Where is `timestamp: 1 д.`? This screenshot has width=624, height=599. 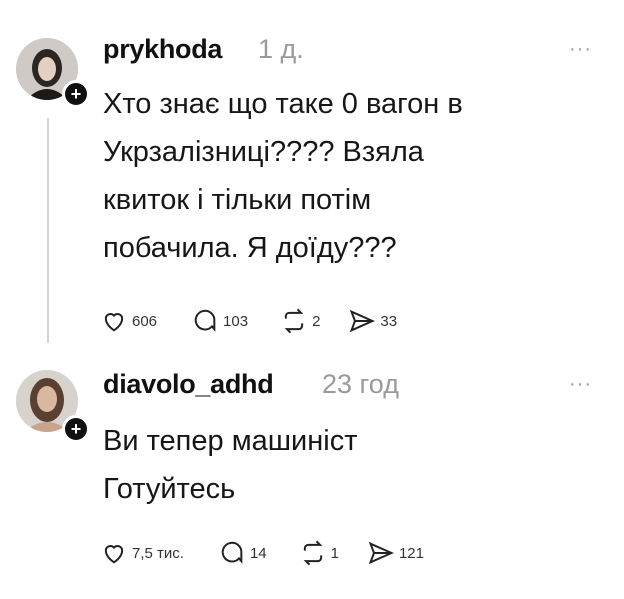 timestamp: 1 д. is located at coordinates (281, 49).